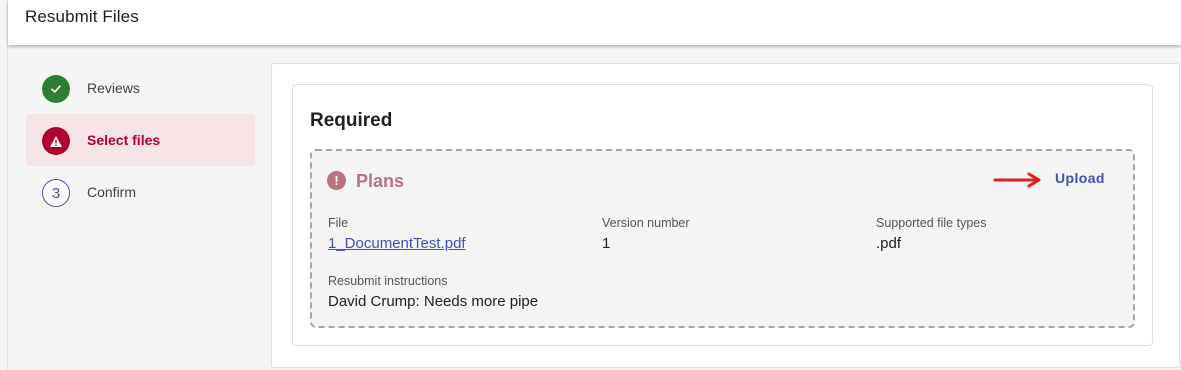  I want to click on step-label: Confirm, so click(112, 192).